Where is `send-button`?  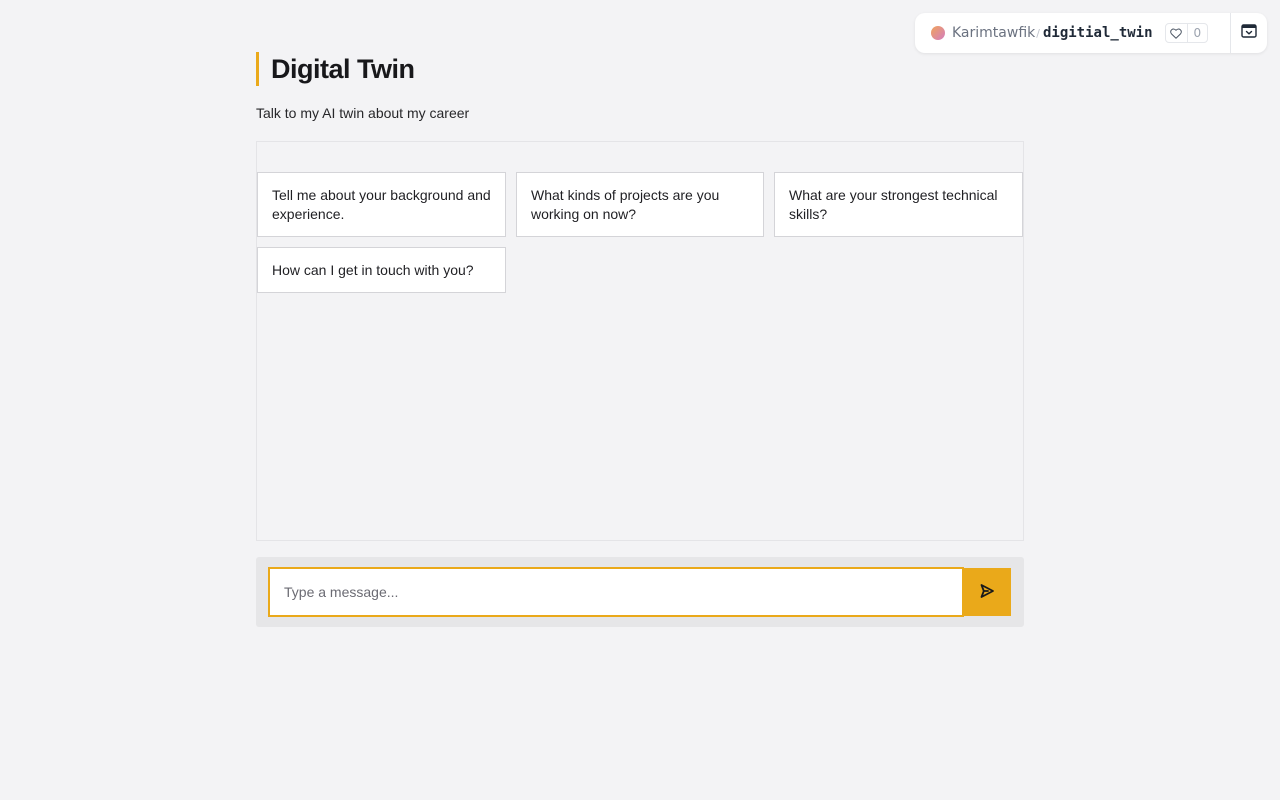 send-button is located at coordinates (987, 592).